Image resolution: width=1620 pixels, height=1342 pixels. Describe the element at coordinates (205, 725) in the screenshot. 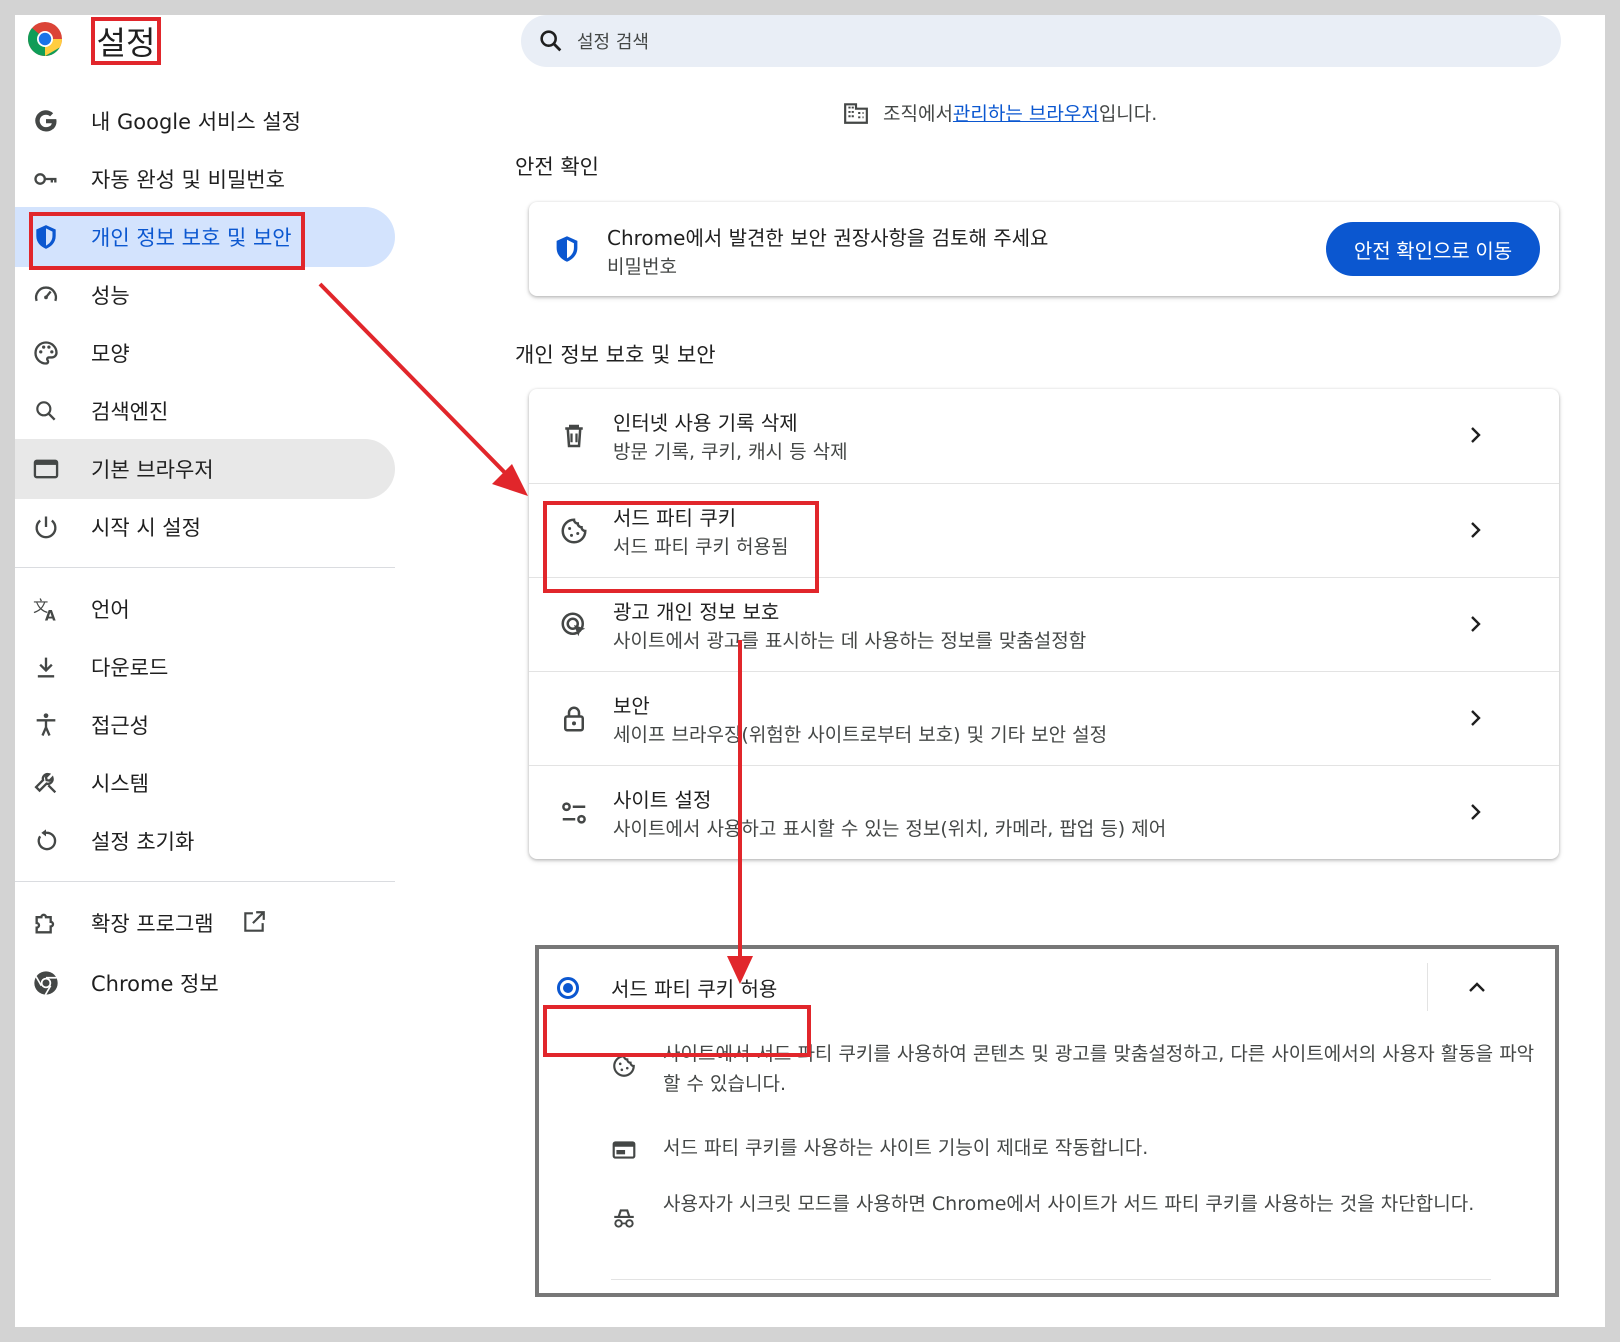

I see `sidebar-item-accessibility: 접근성` at that location.